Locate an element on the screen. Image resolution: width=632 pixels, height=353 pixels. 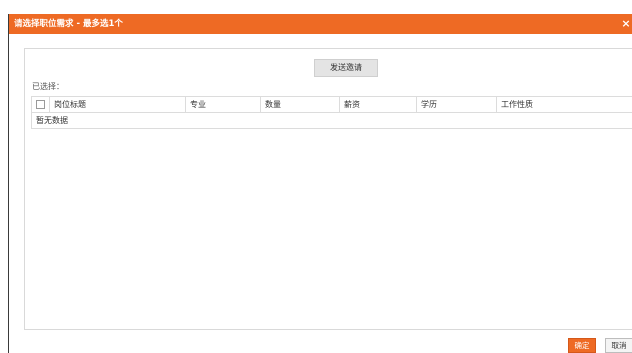
send-invitation-button: 发送邀请 is located at coordinates (346, 68).